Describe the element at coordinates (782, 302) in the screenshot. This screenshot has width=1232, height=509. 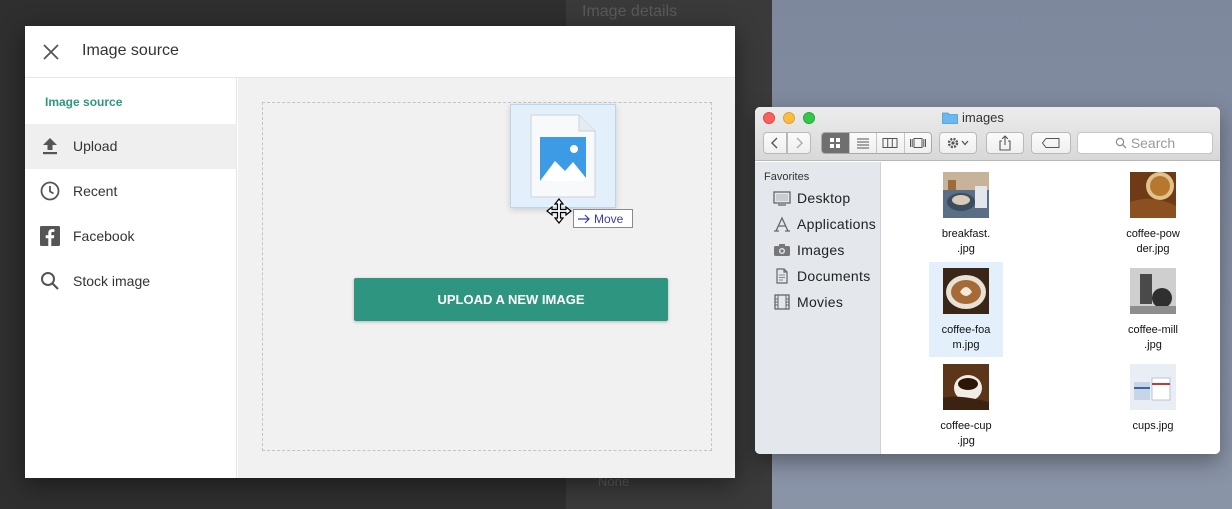
I see `film-icon` at that location.